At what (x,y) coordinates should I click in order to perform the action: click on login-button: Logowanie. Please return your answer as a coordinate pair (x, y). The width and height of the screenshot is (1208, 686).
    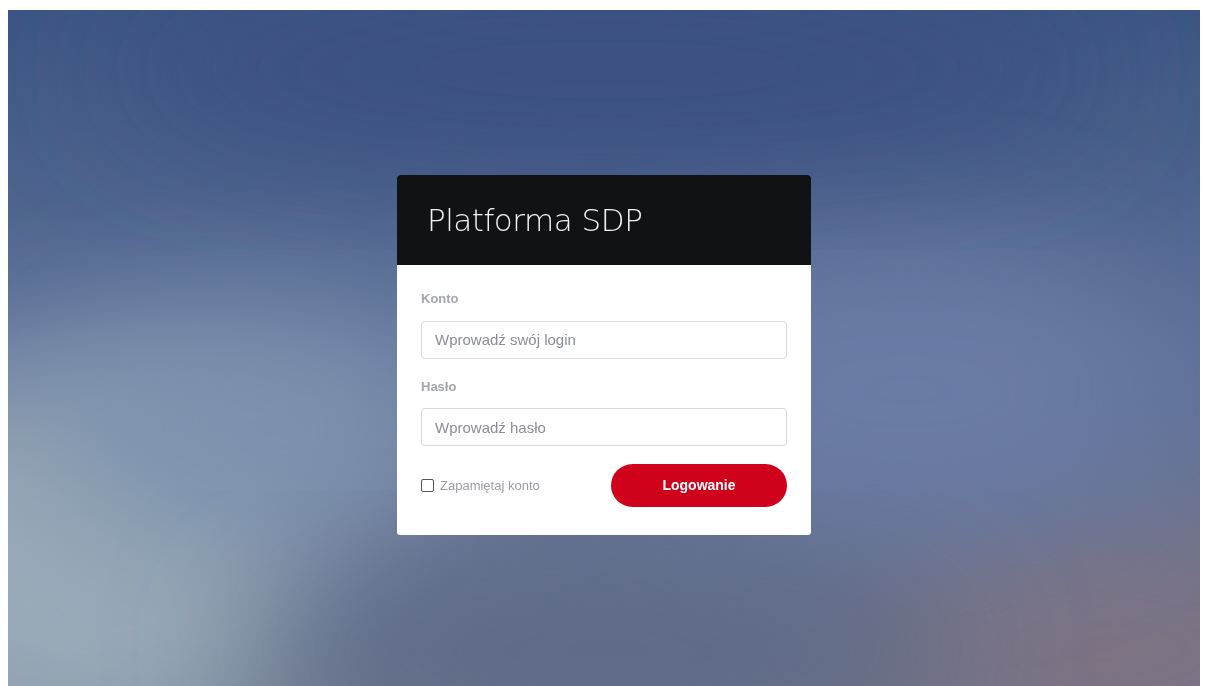
    Looking at the image, I should click on (699, 485).